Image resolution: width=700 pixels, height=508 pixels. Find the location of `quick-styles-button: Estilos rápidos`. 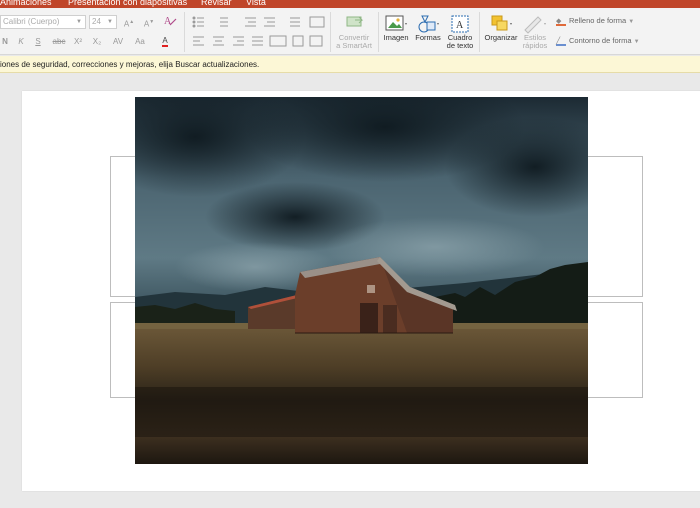

quick-styles-button: Estilos rápidos is located at coordinates (535, 32).